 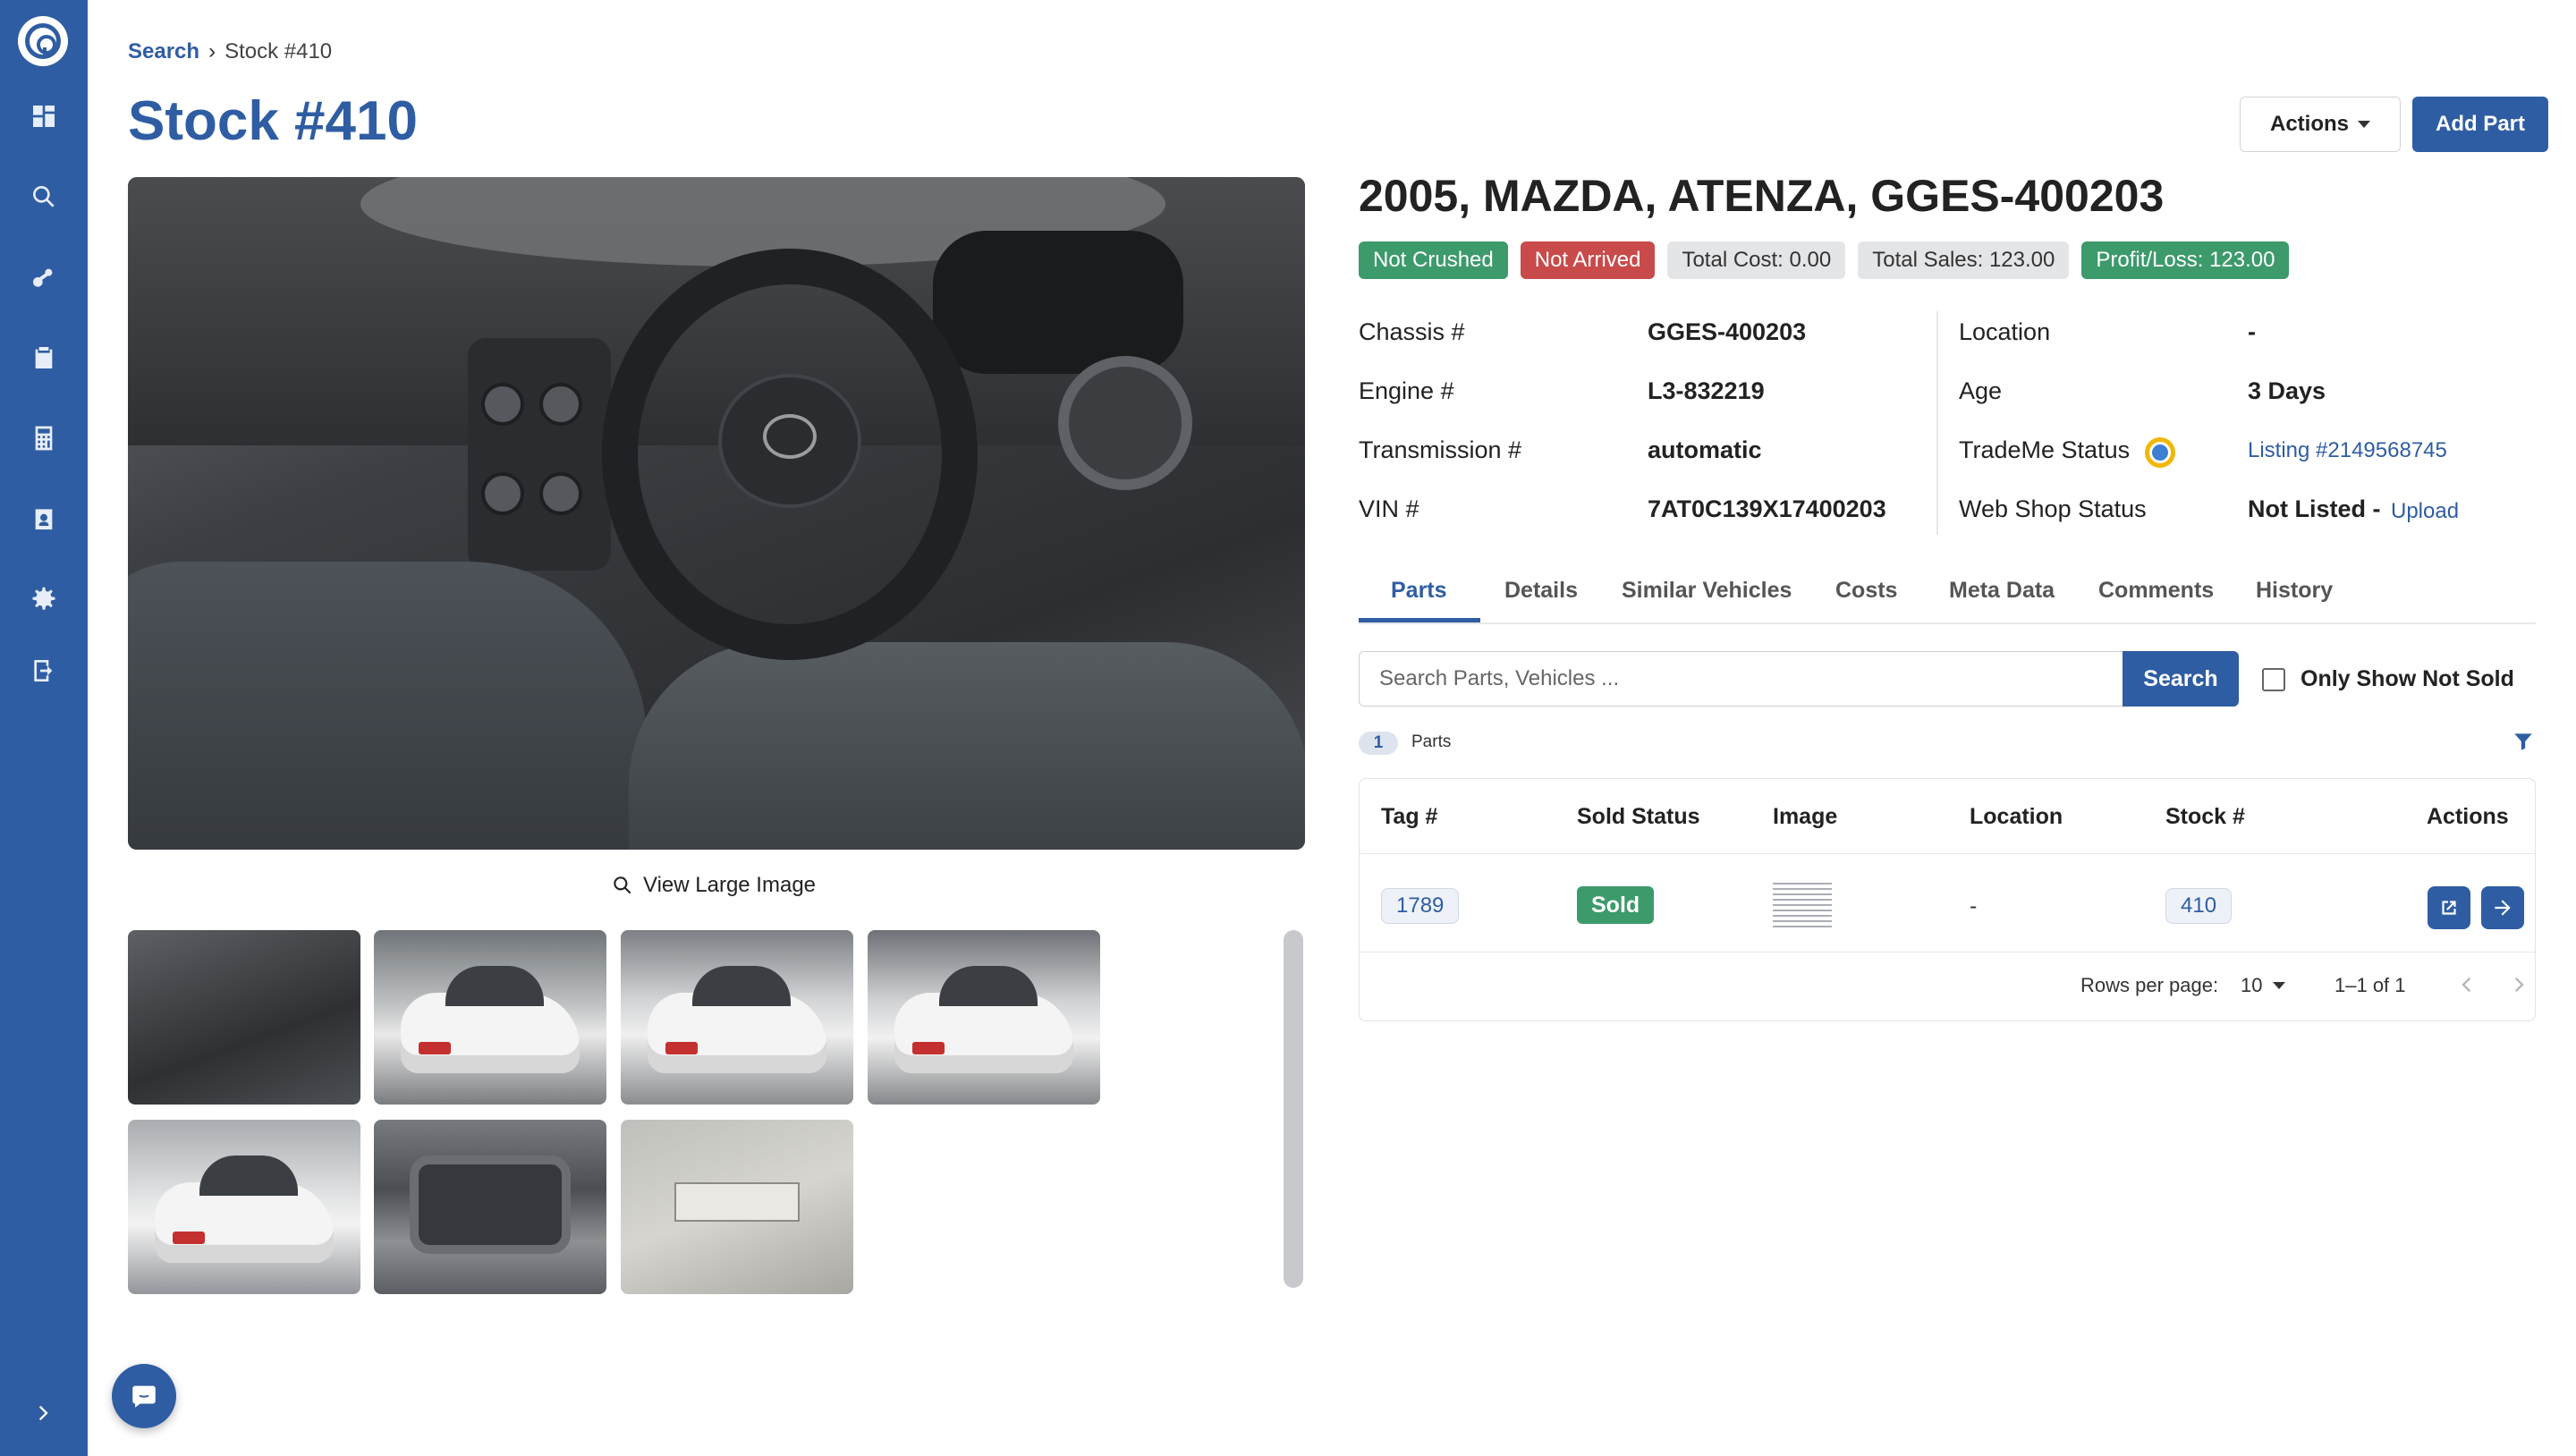 What do you see at coordinates (44, 438) in the screenshot?
I see `calculator-icon` at bounding box center [44, 438].